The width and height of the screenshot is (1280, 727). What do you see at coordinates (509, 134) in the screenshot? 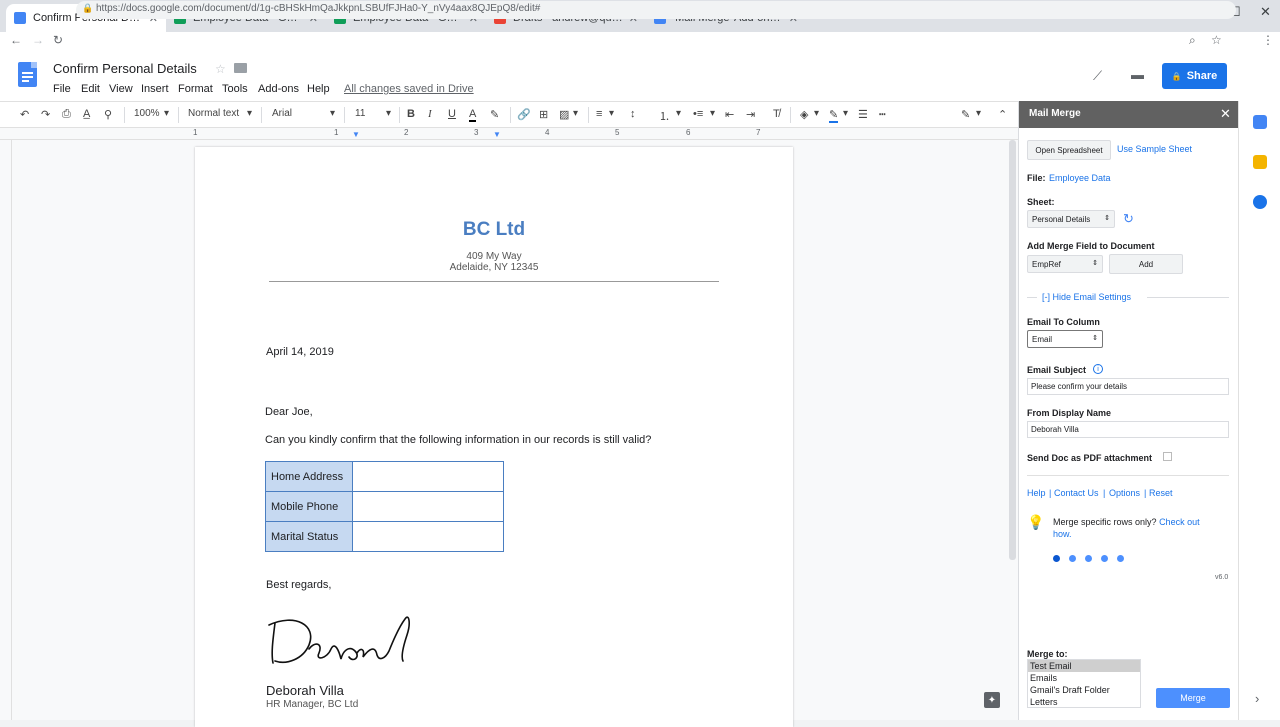
I see `horizontal-ruler: 1 1 2 3 4 5 6 7 ▼ ▼` at bounding box center [509, 134].